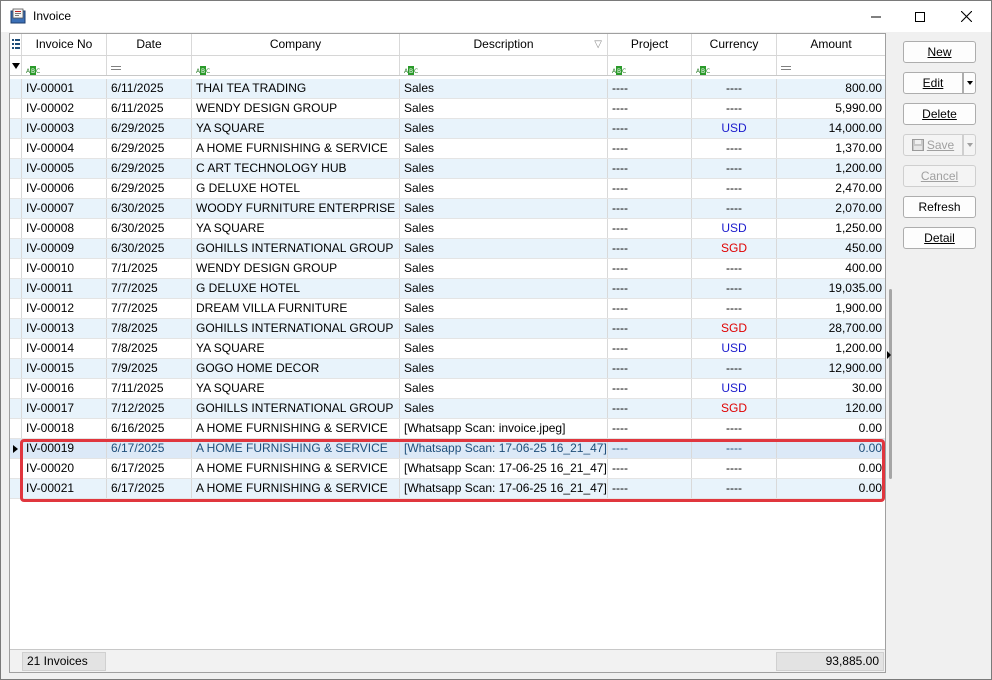  I want to click on cell-amount: 30.00, so click(831, 388).